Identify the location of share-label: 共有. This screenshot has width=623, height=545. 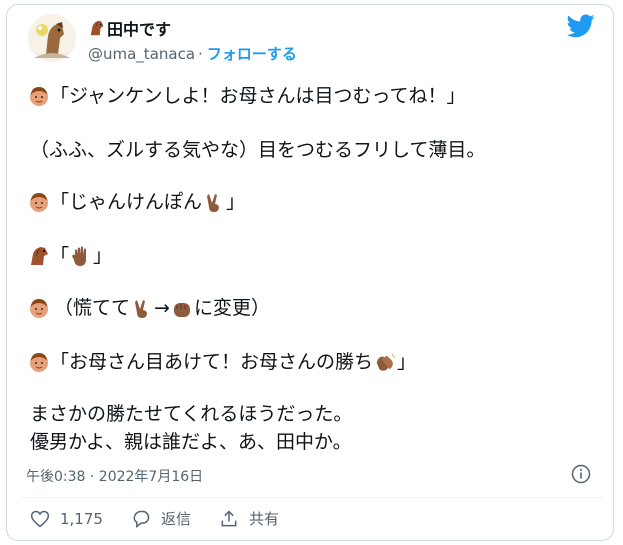
(263, 519).